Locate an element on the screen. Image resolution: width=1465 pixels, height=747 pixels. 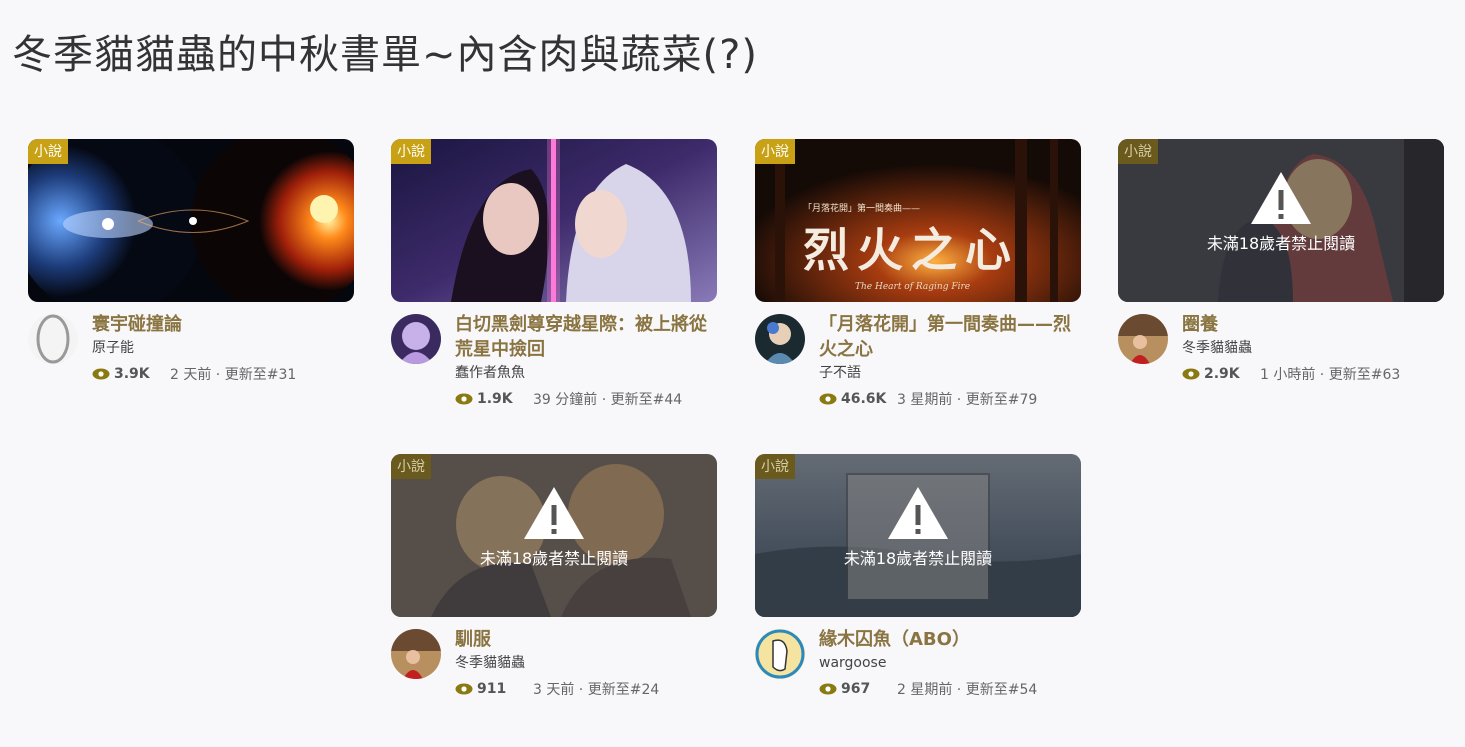
book-card: 小說 寰宇碰撞論 原子能 3.9K 2 天前 · 更新至#31 is located at coordinates (191, 285).